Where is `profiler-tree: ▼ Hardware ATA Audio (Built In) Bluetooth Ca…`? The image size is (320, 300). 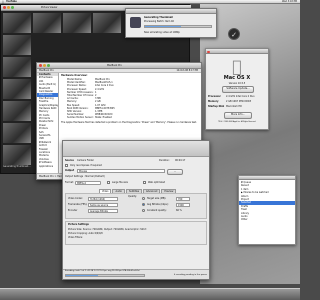
profiler-tree: ▼ Hardware ATA Audio (Built In) Bluetooth Ca… is located at coordinates (47, 122).